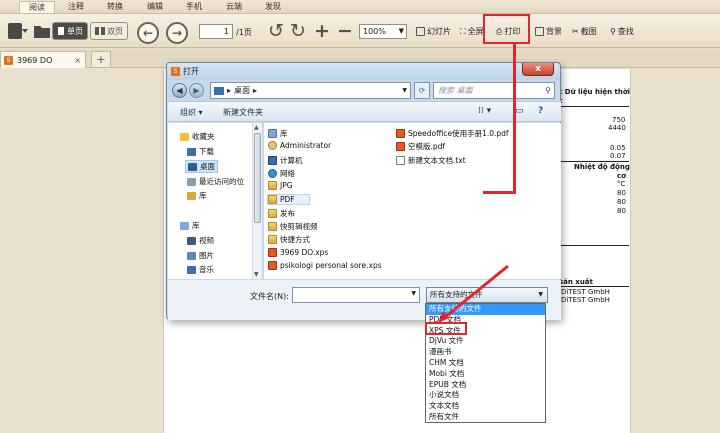 The height and width of the screenshot is (433, 720). I want to click on zoom-in-icon: +, so click(322, 31).